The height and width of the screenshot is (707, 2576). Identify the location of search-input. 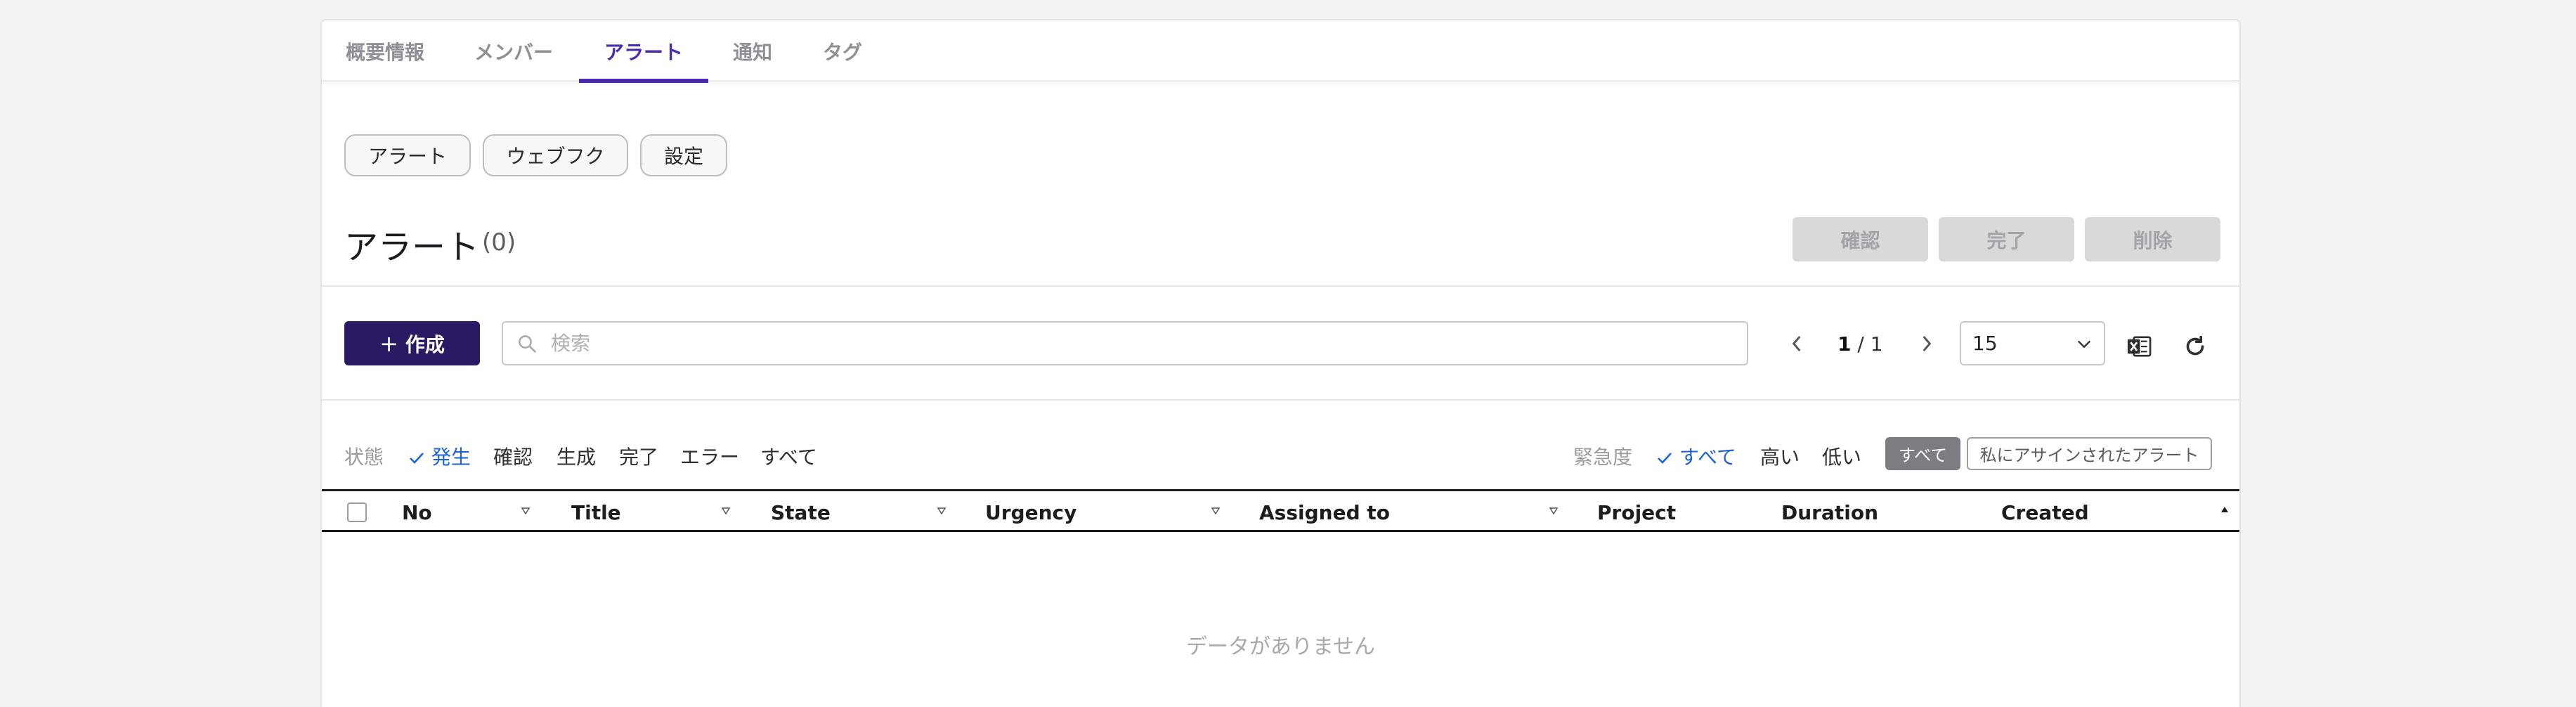
(1141, 343).